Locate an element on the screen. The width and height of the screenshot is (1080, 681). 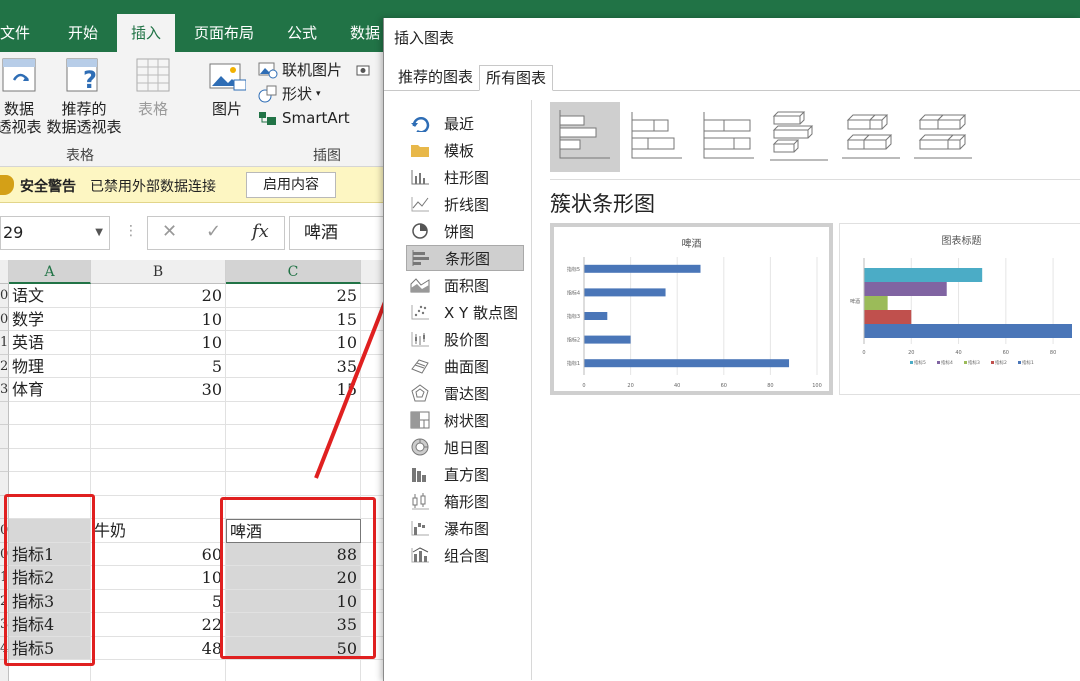
select-all-corner is located at coordinates (4, 272).